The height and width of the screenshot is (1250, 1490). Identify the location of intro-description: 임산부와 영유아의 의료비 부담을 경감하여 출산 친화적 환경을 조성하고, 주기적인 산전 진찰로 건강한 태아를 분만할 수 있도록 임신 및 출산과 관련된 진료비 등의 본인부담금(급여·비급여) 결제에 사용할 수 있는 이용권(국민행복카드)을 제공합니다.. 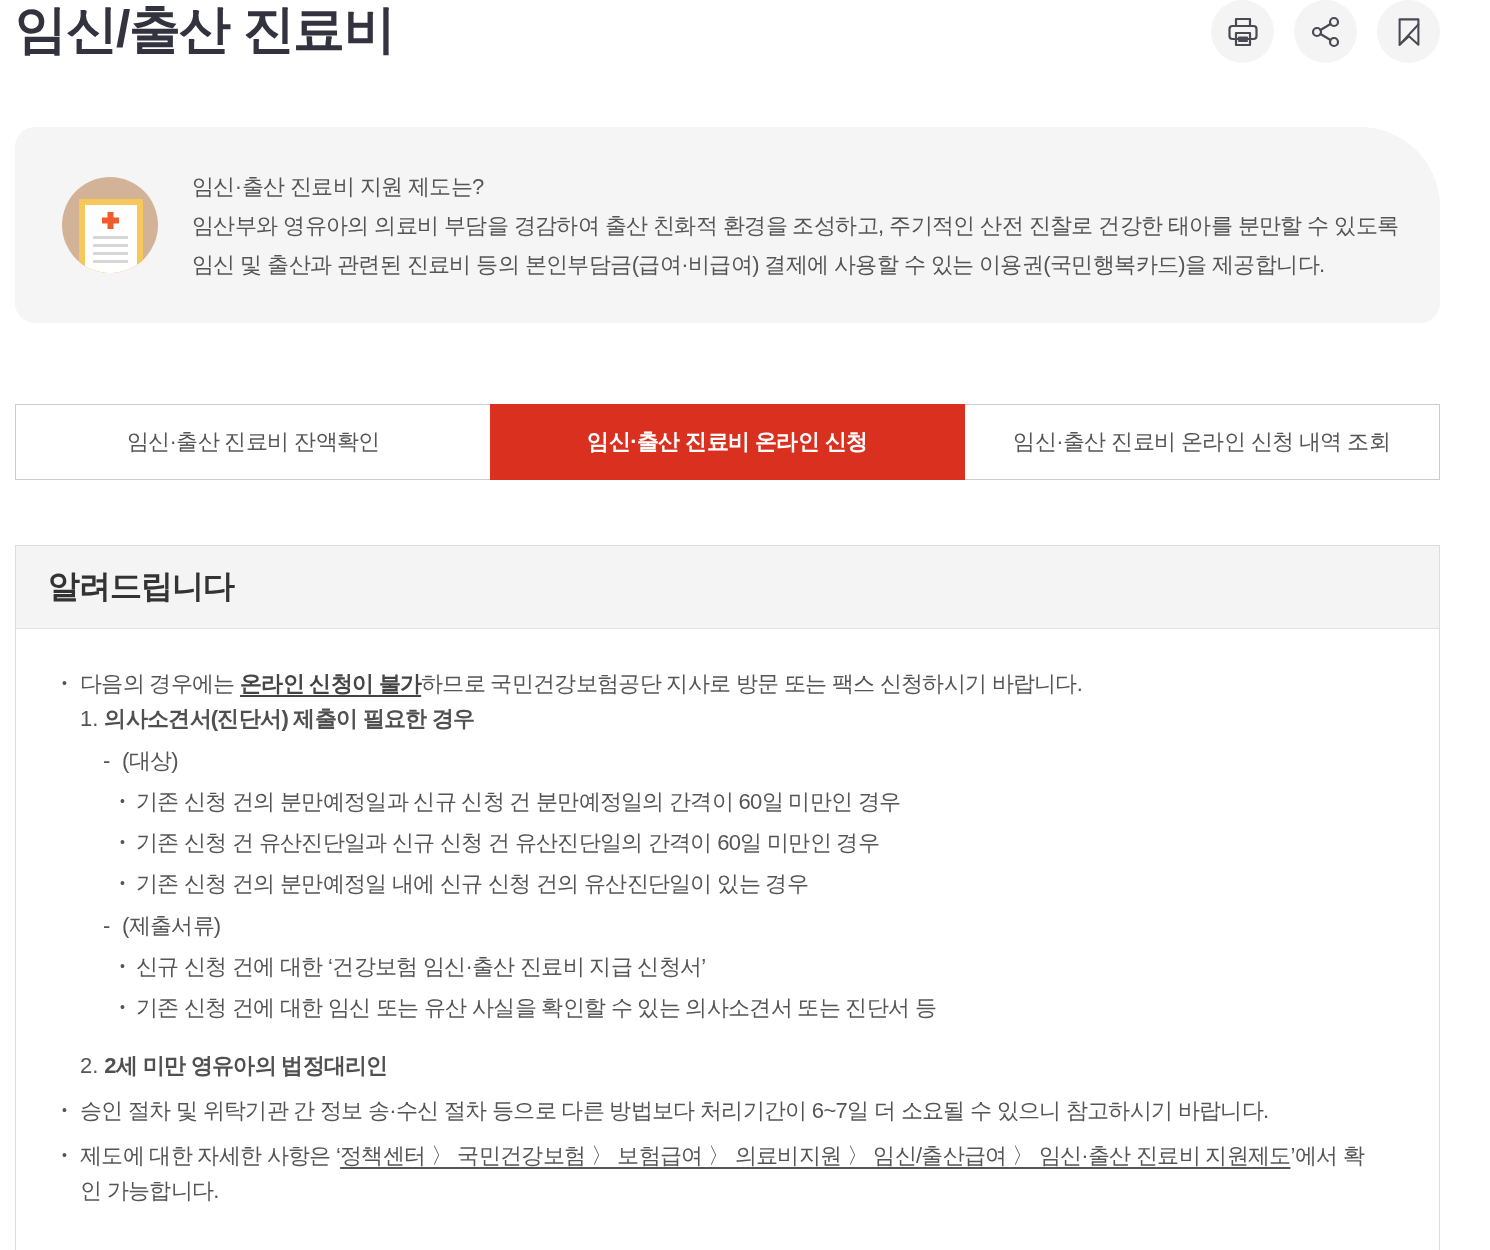
(795, 245).